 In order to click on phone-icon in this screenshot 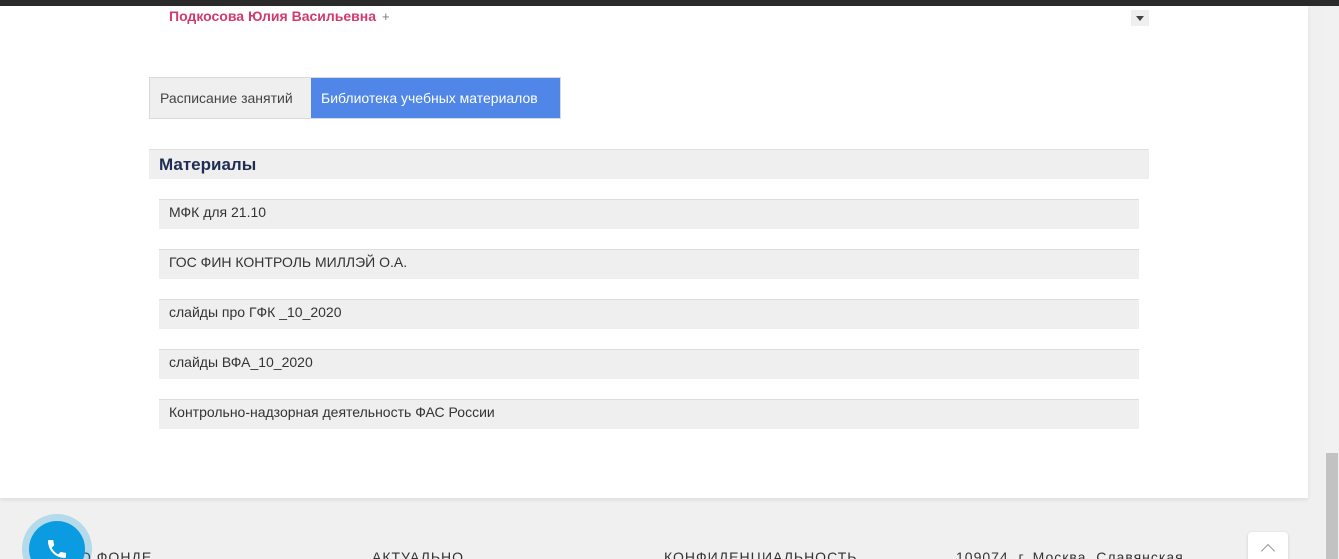, I will do `click(57, 540)`.